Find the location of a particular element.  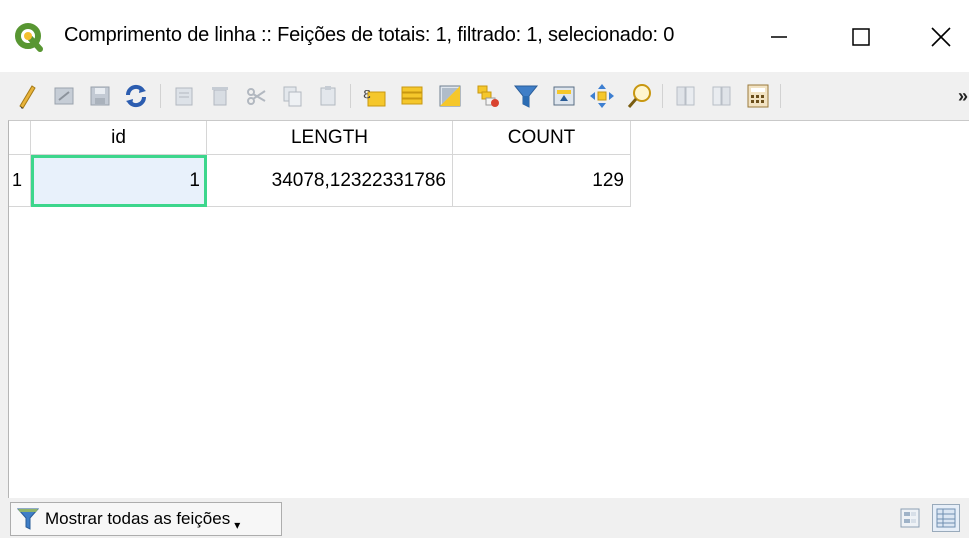

expression-select-icon: ε is located at coordinates (374, 95).